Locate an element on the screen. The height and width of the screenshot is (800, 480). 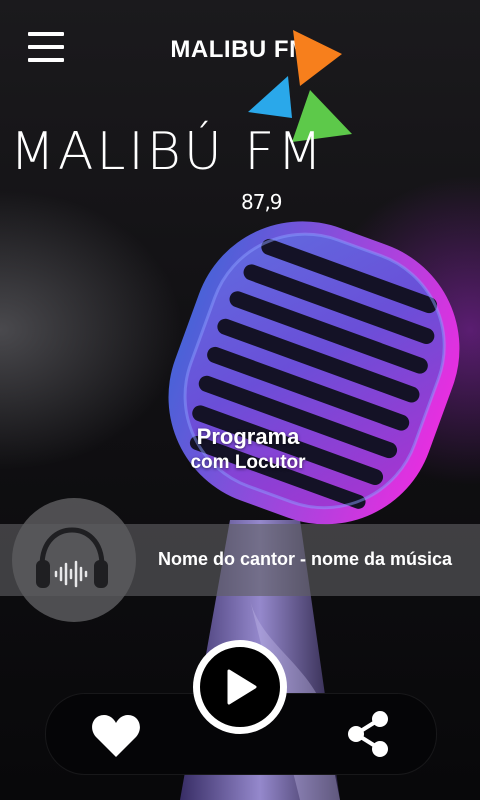
program-info: Programa com Locutor is located at coordinates (240, 449).